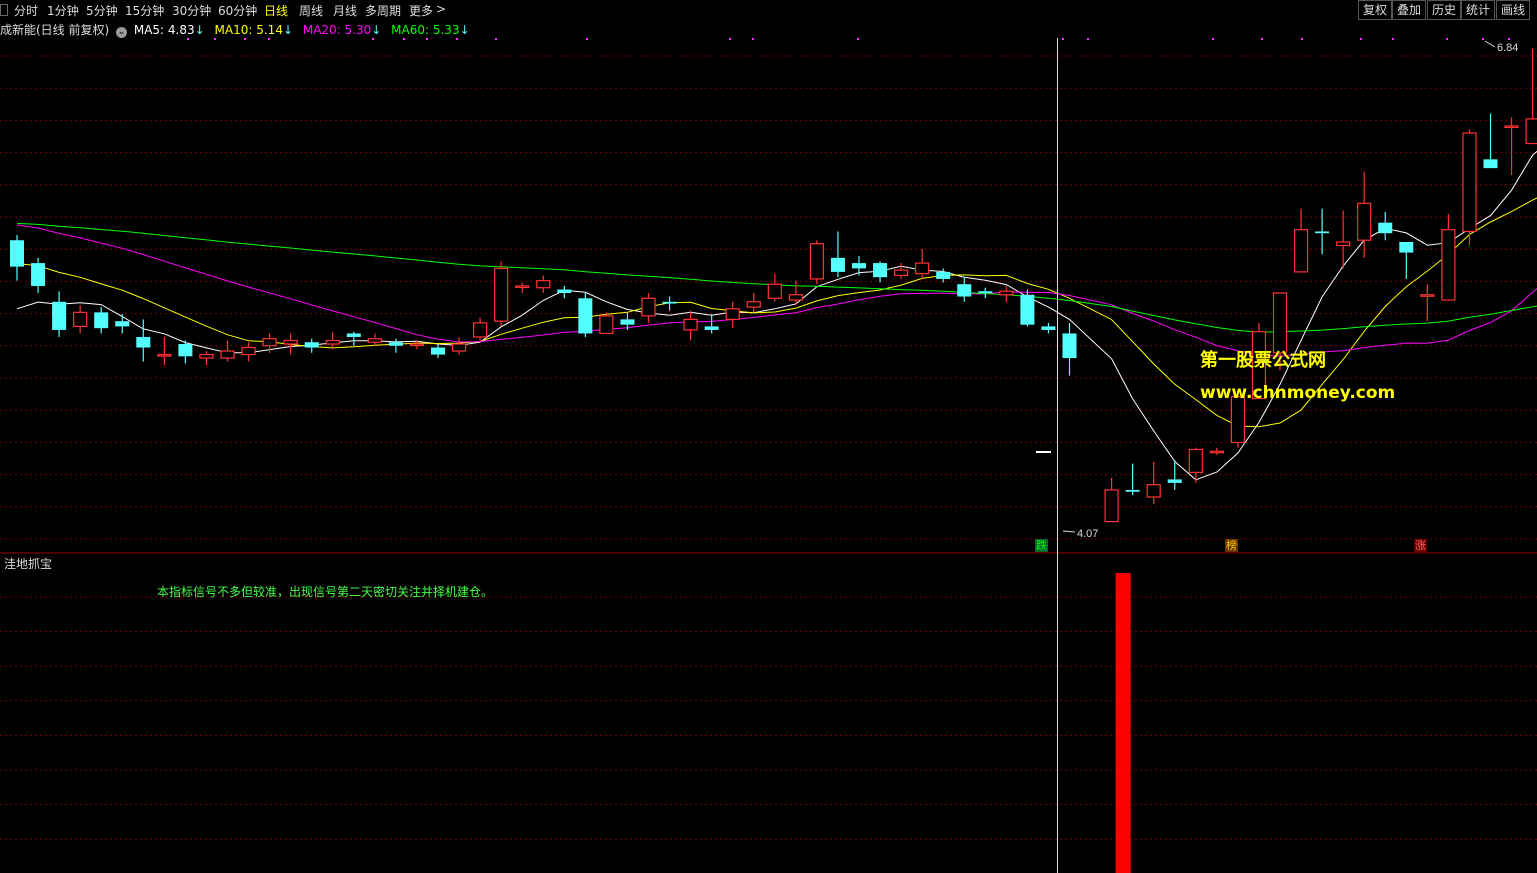 The height and width of the screenshot is (873, 1537). I want to click on tool-draw-line: 画线, so click(1513, 10).